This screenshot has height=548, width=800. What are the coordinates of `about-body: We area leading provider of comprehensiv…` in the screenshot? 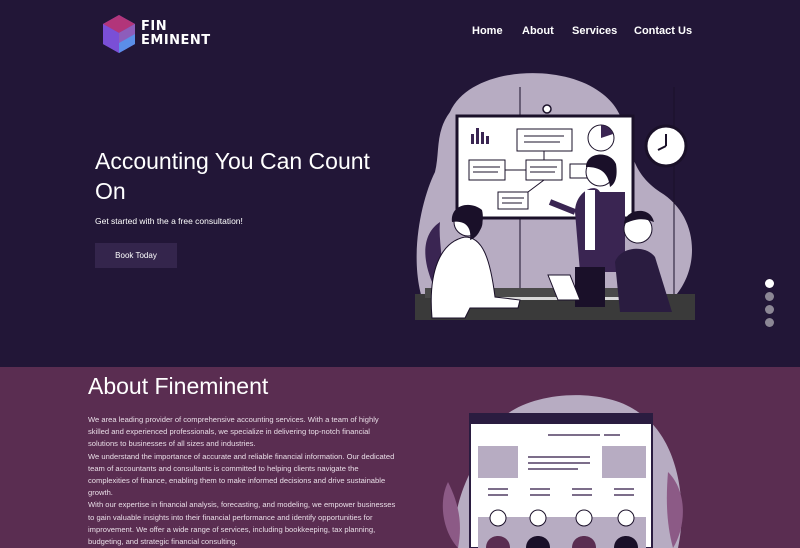 It's located at (243, 481).